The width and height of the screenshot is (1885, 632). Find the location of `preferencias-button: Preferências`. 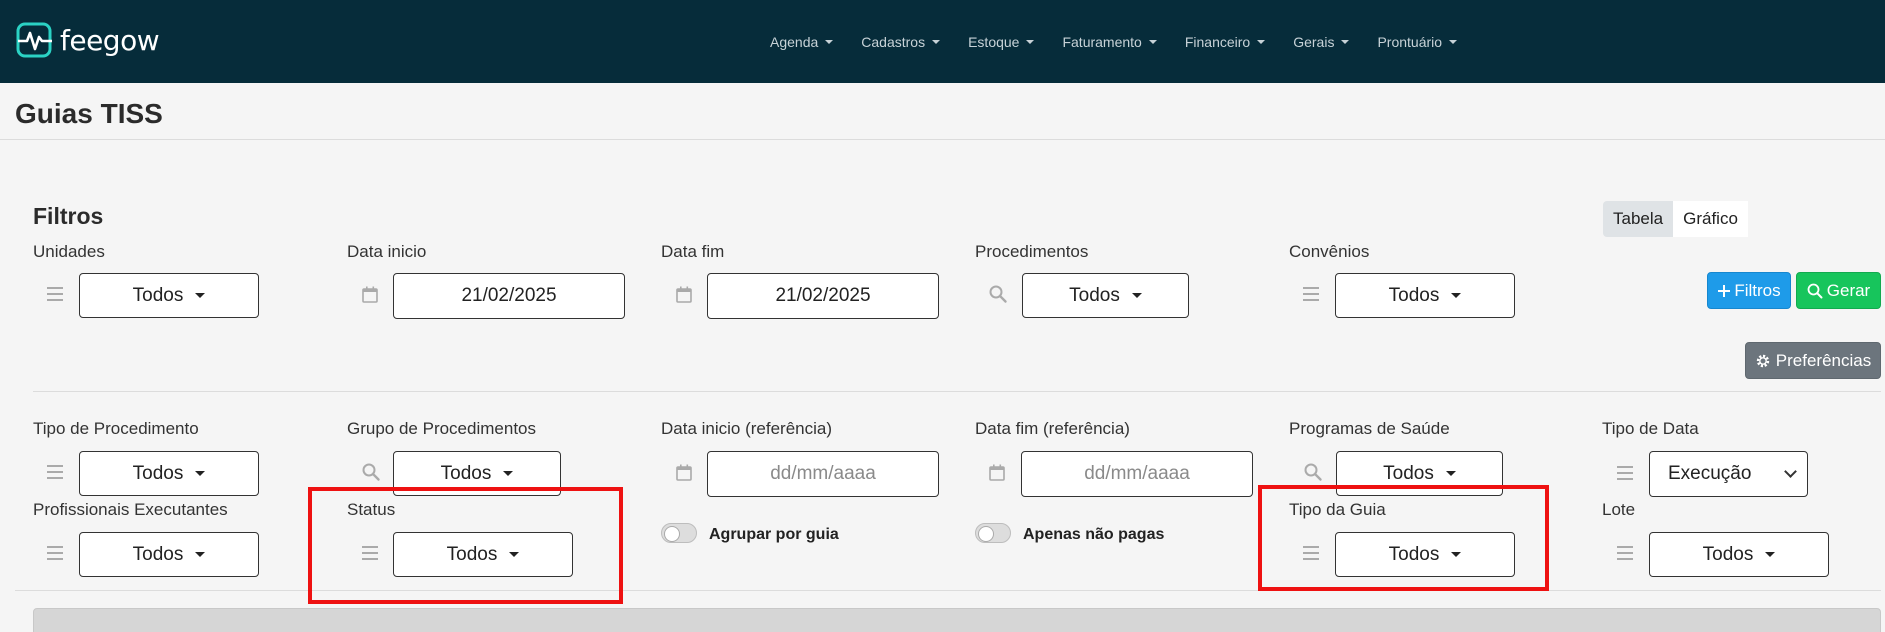

preferencias-button: Preferências is located at coordinates (1813, 360).